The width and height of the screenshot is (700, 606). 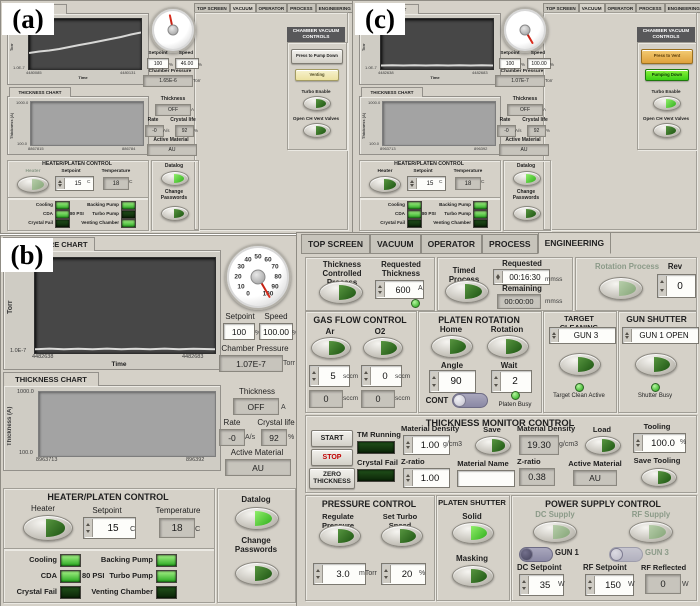 What do you see at coordinates (174, 195) in the screenshot?
I see `change-passwords-label: Change Passwords` at bounding box center [174, 195].